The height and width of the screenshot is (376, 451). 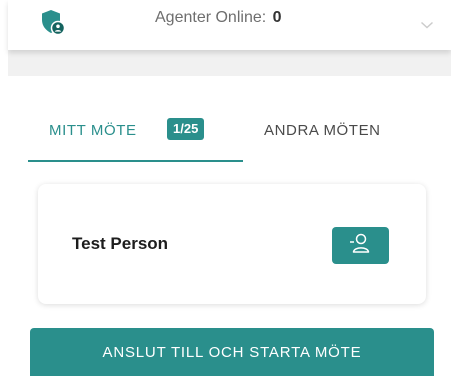 I want to click on participant-action-button, so click(x=360, y=245).